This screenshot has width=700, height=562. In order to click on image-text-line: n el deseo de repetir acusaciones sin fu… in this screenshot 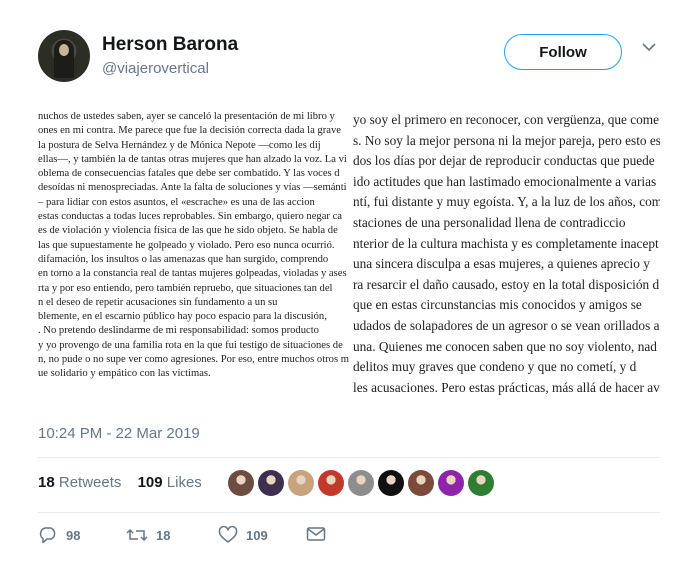, I will do `click(158, 302)`.